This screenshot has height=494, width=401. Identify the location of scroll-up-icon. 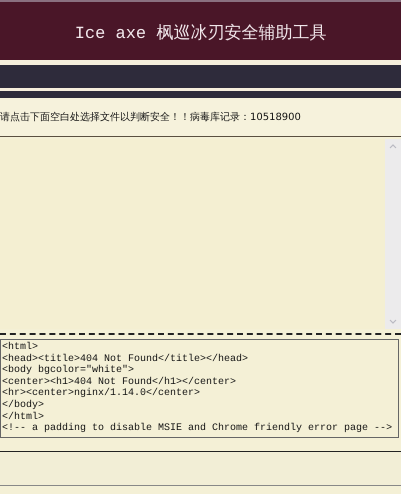
(393, 146).